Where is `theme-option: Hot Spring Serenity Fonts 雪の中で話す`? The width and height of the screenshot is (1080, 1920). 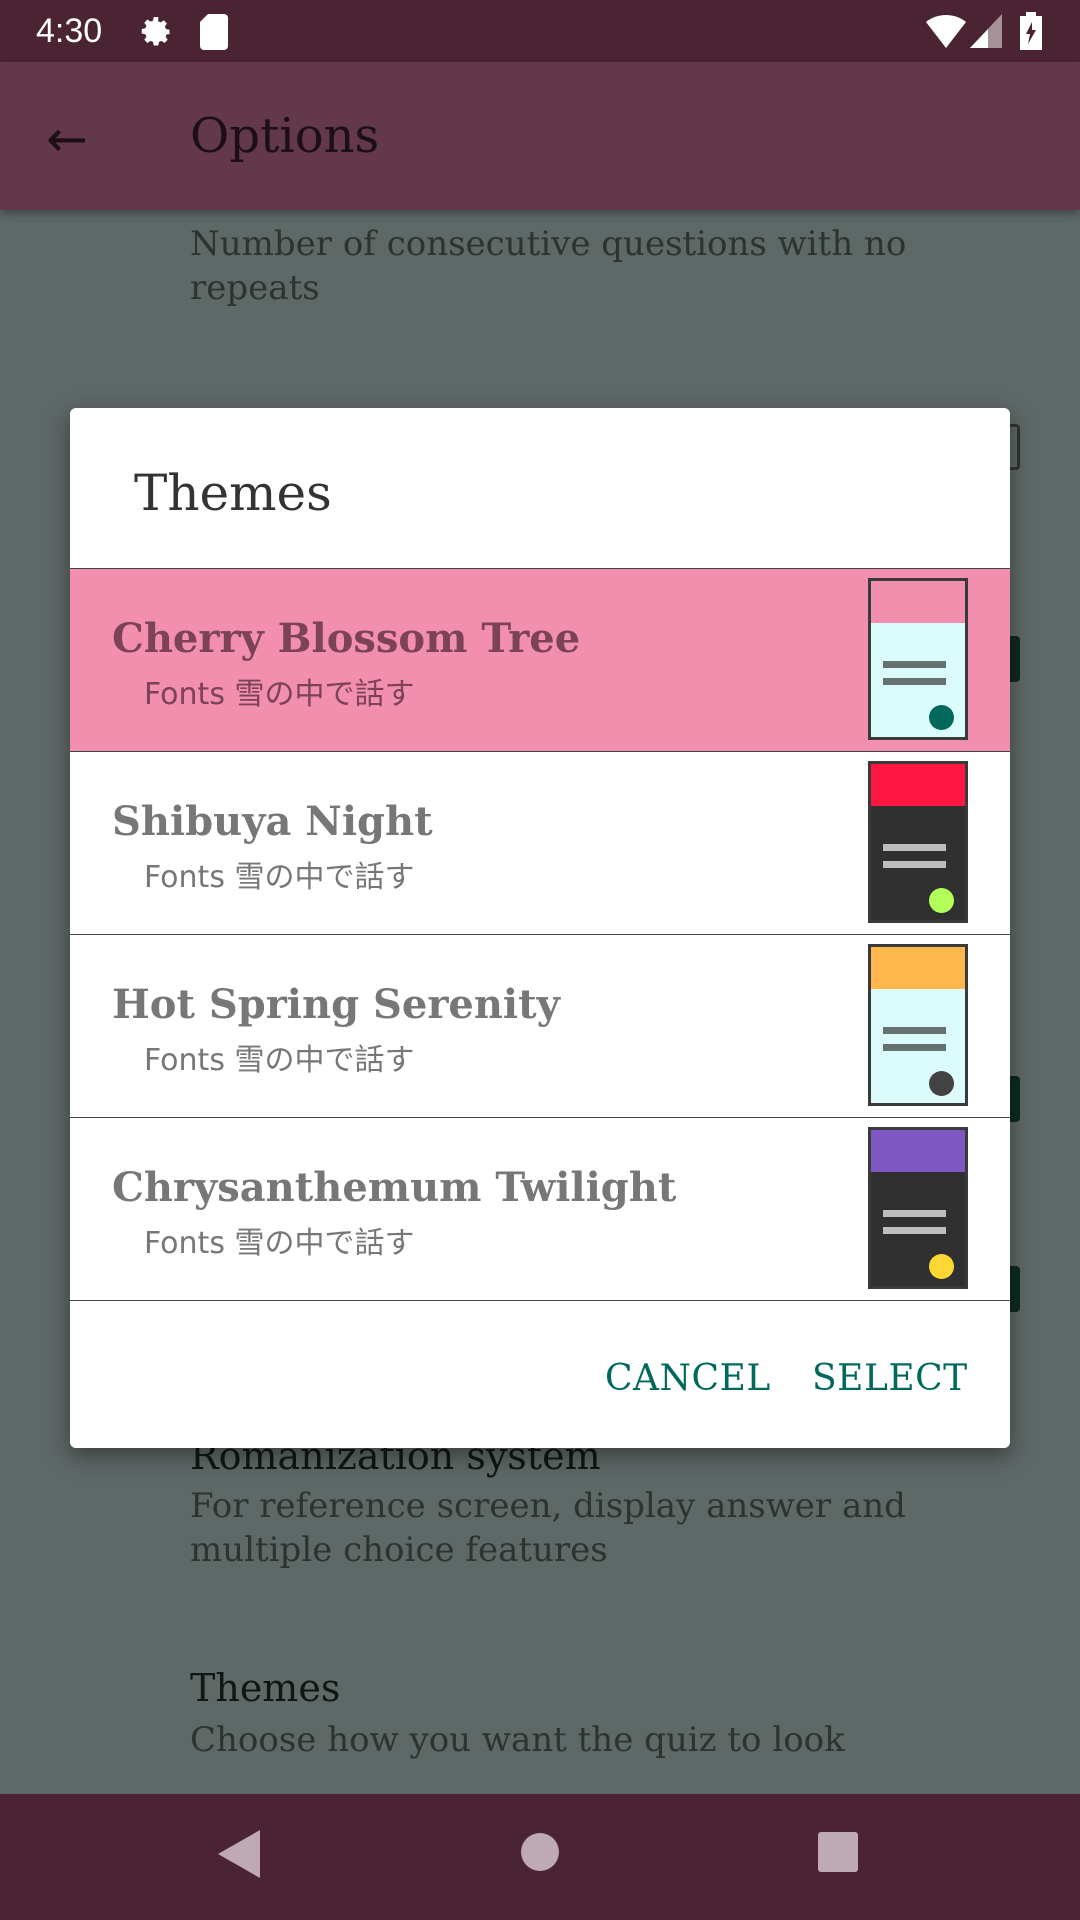 theme-option: Hot Spring Serenity Fonts 雪の中で話す is located at coordinates (540, 1026).